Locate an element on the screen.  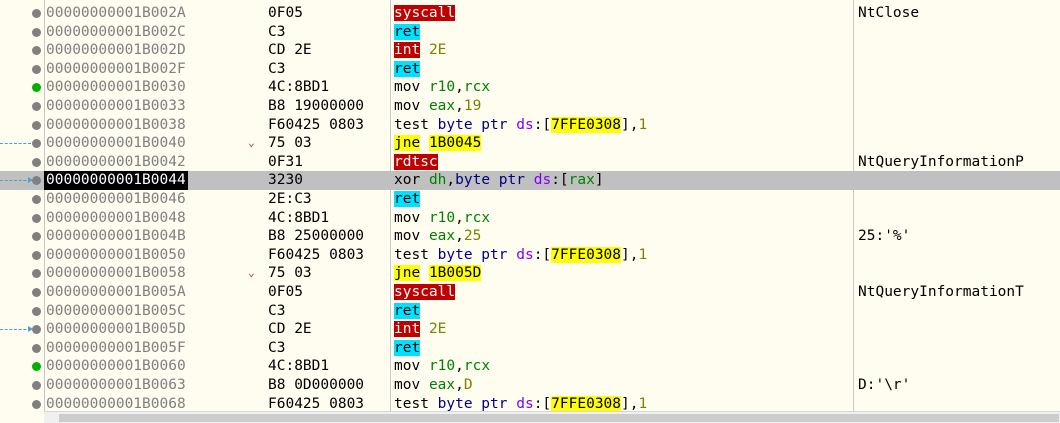
instruction-address: 00000000001B0048 is located at coordinates (116, 217).